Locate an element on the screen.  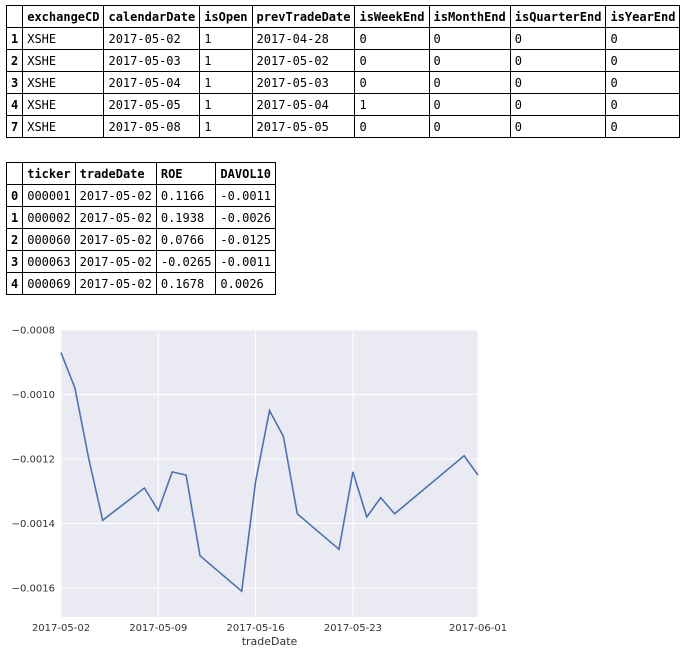
factor-col-header: ticker is located at coordinates (49, 173).